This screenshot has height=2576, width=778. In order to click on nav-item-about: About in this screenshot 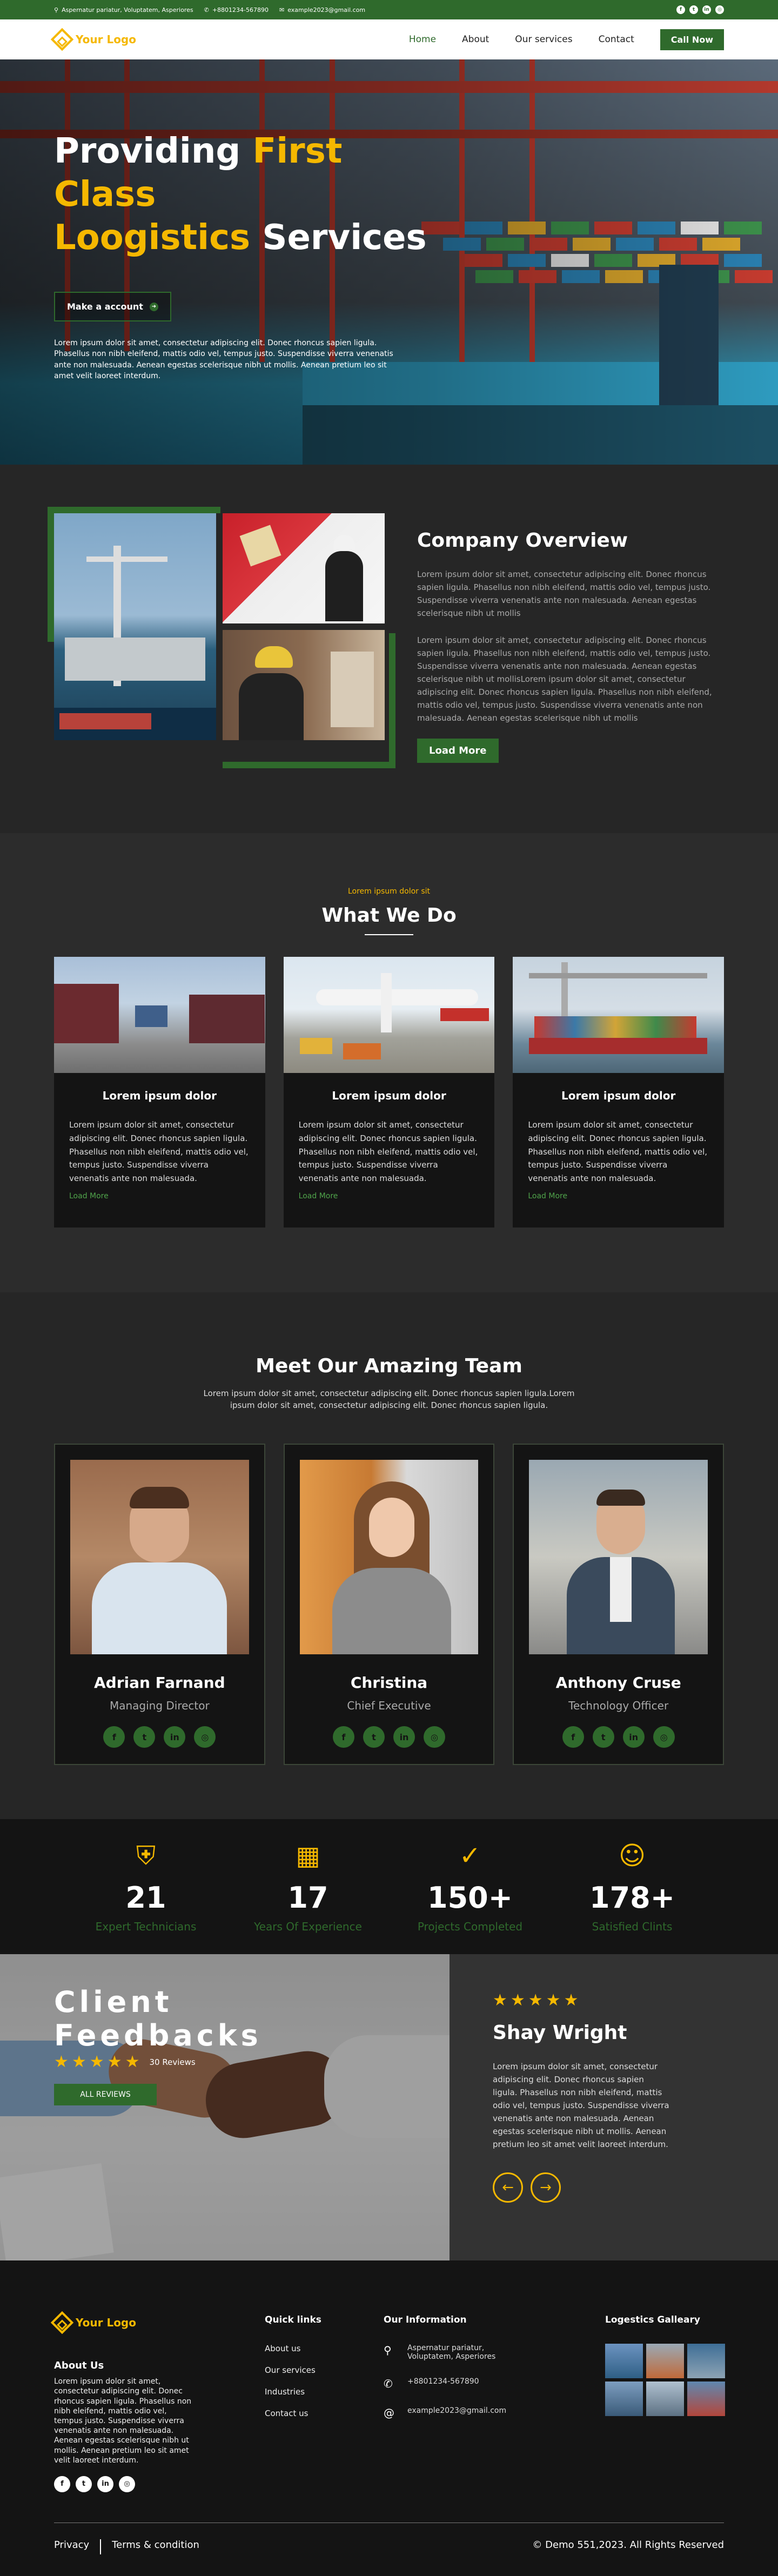, I will do `click(475, 40)`.